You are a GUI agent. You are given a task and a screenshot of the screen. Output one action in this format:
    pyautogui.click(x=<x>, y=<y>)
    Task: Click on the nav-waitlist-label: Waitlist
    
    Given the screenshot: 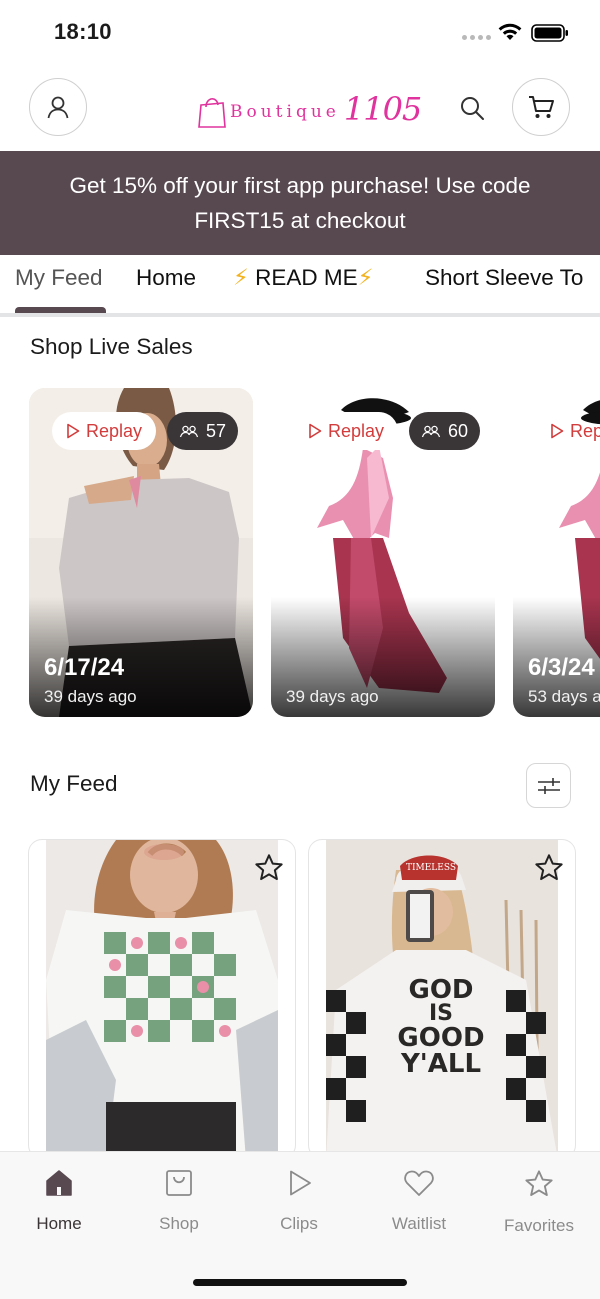 What is the action you would take?
    pyautogui.click(x=419, y=1223)
    